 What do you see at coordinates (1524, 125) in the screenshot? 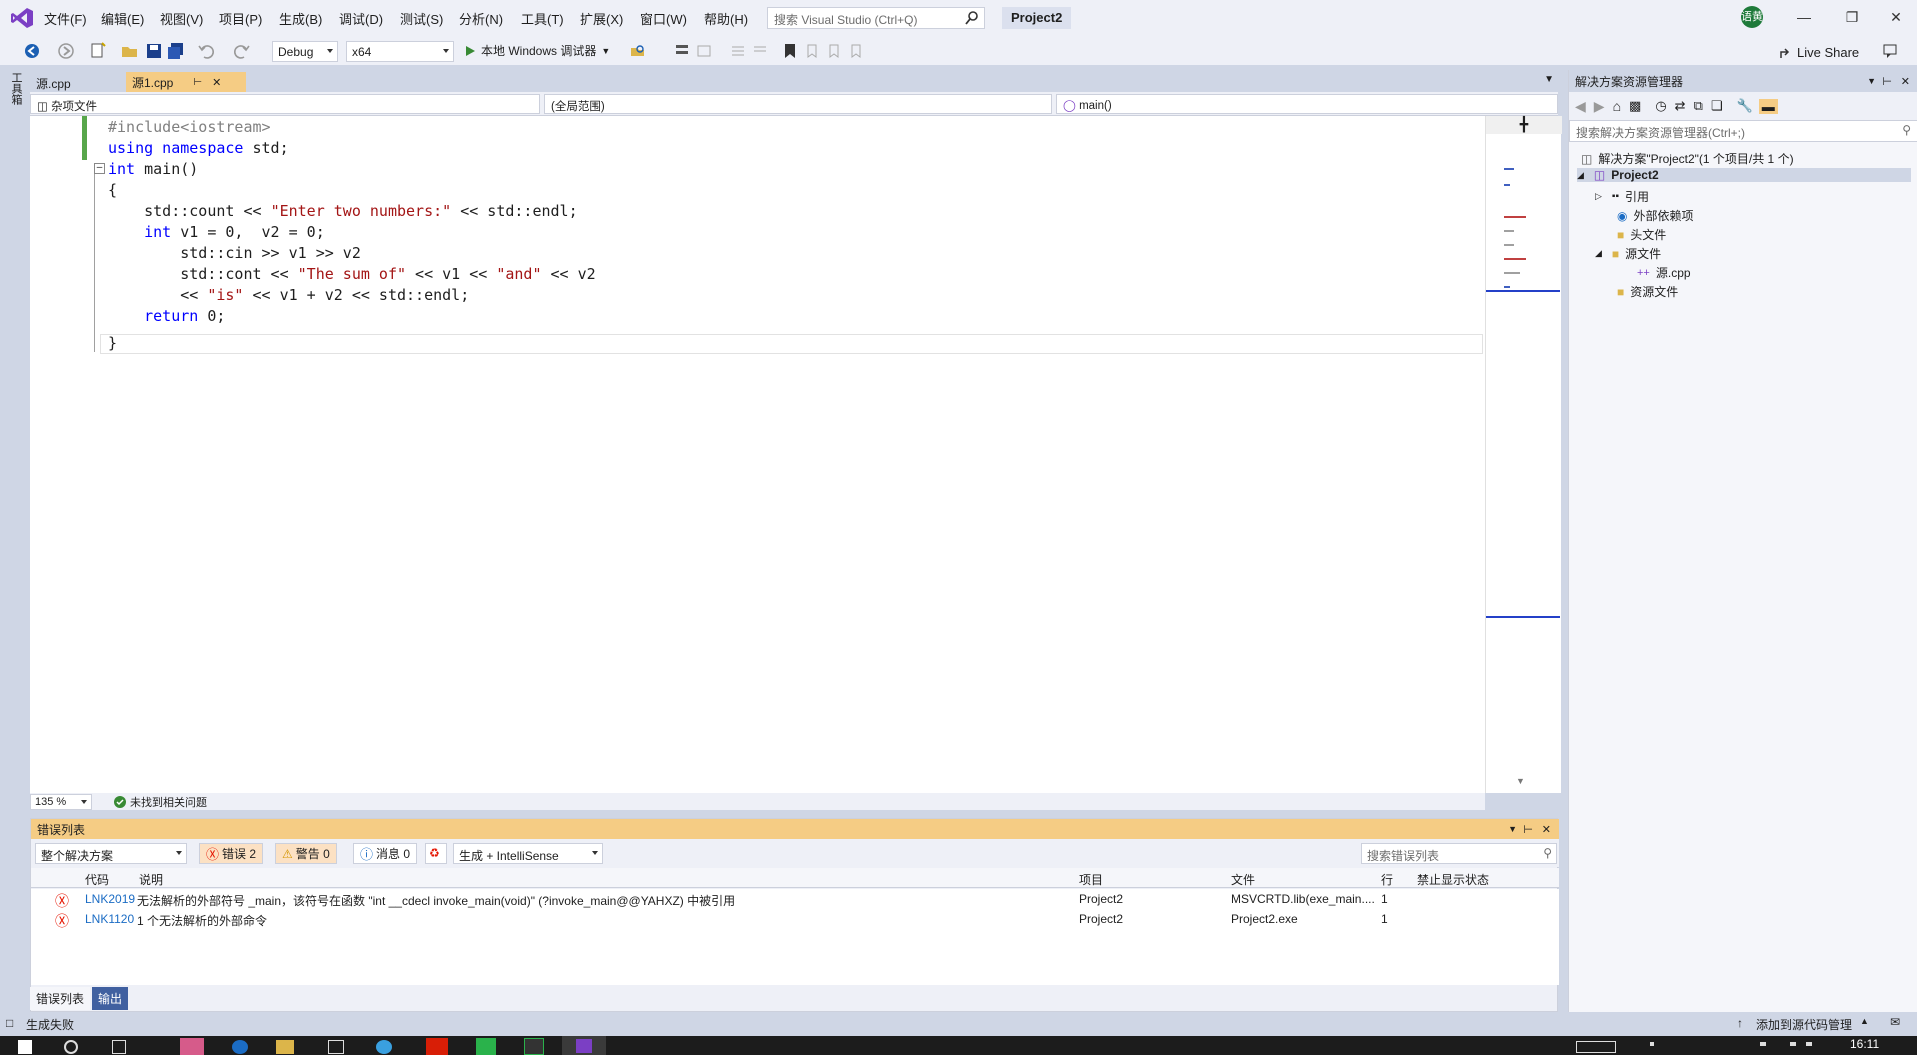
I see `split-icon: ╋` at bounding box center [1524, 125].